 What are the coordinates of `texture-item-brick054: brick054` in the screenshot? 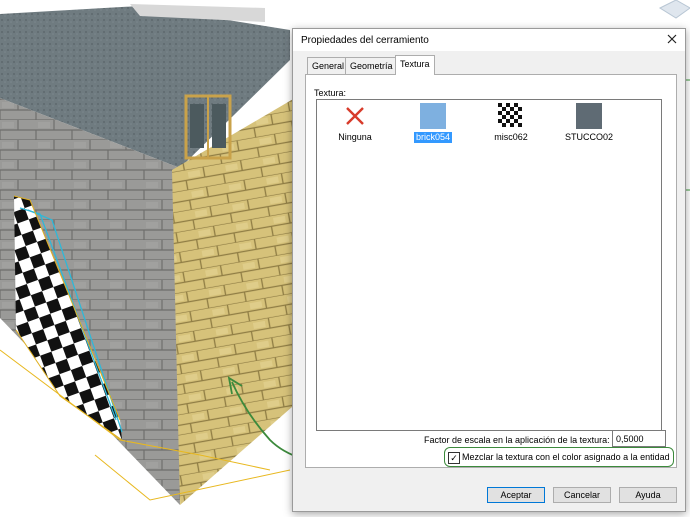 It's located at (433, 124).